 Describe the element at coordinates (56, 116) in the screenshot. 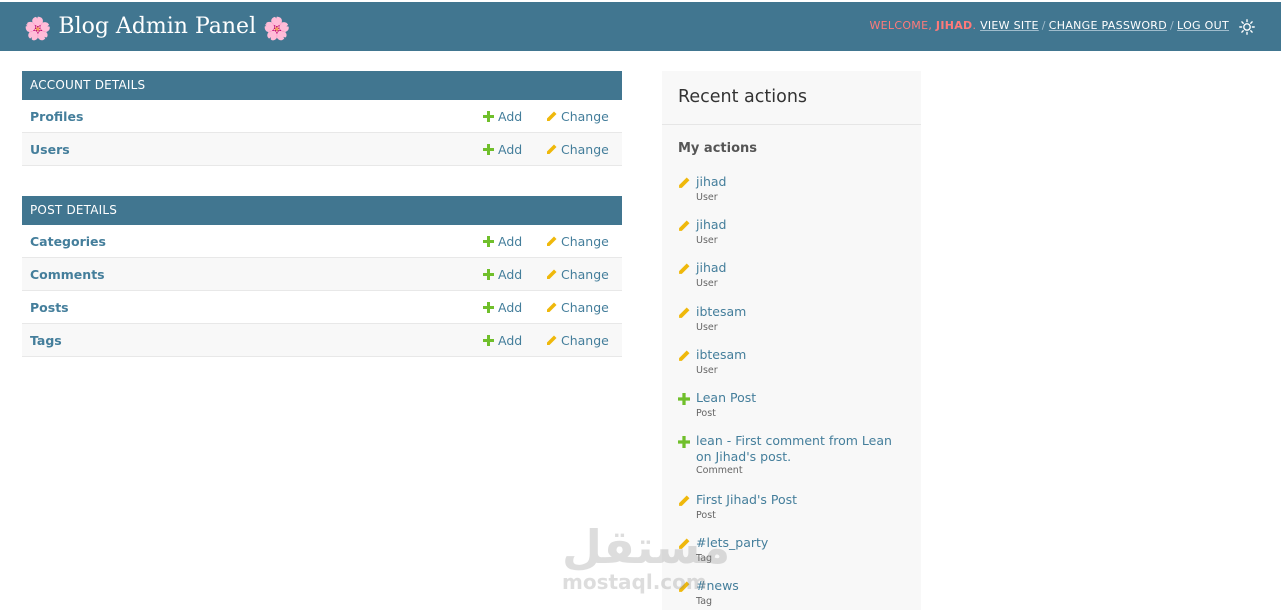

I see `model-link-profiles: Profiles` at that location.